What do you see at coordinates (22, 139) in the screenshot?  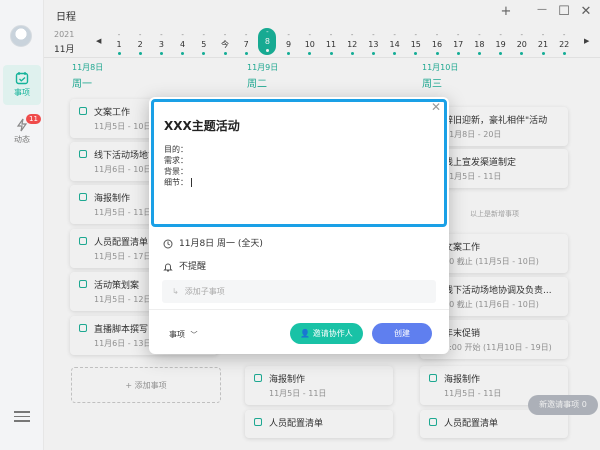 I see `sidebar-item-label: 动态` at bounding box center [22, 139].